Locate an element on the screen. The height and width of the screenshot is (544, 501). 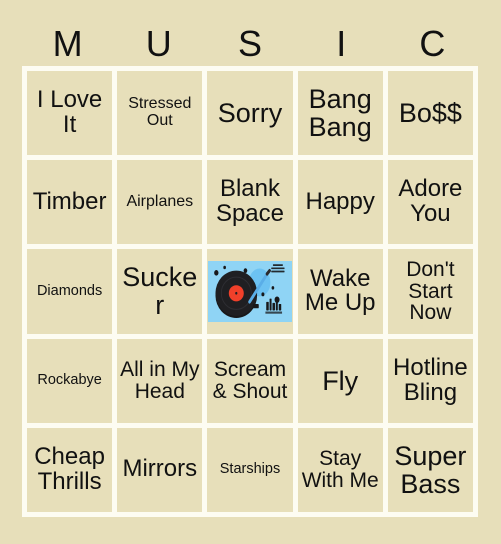
bingo-cell-label: Rockabye is located at coordinates (69, 380).